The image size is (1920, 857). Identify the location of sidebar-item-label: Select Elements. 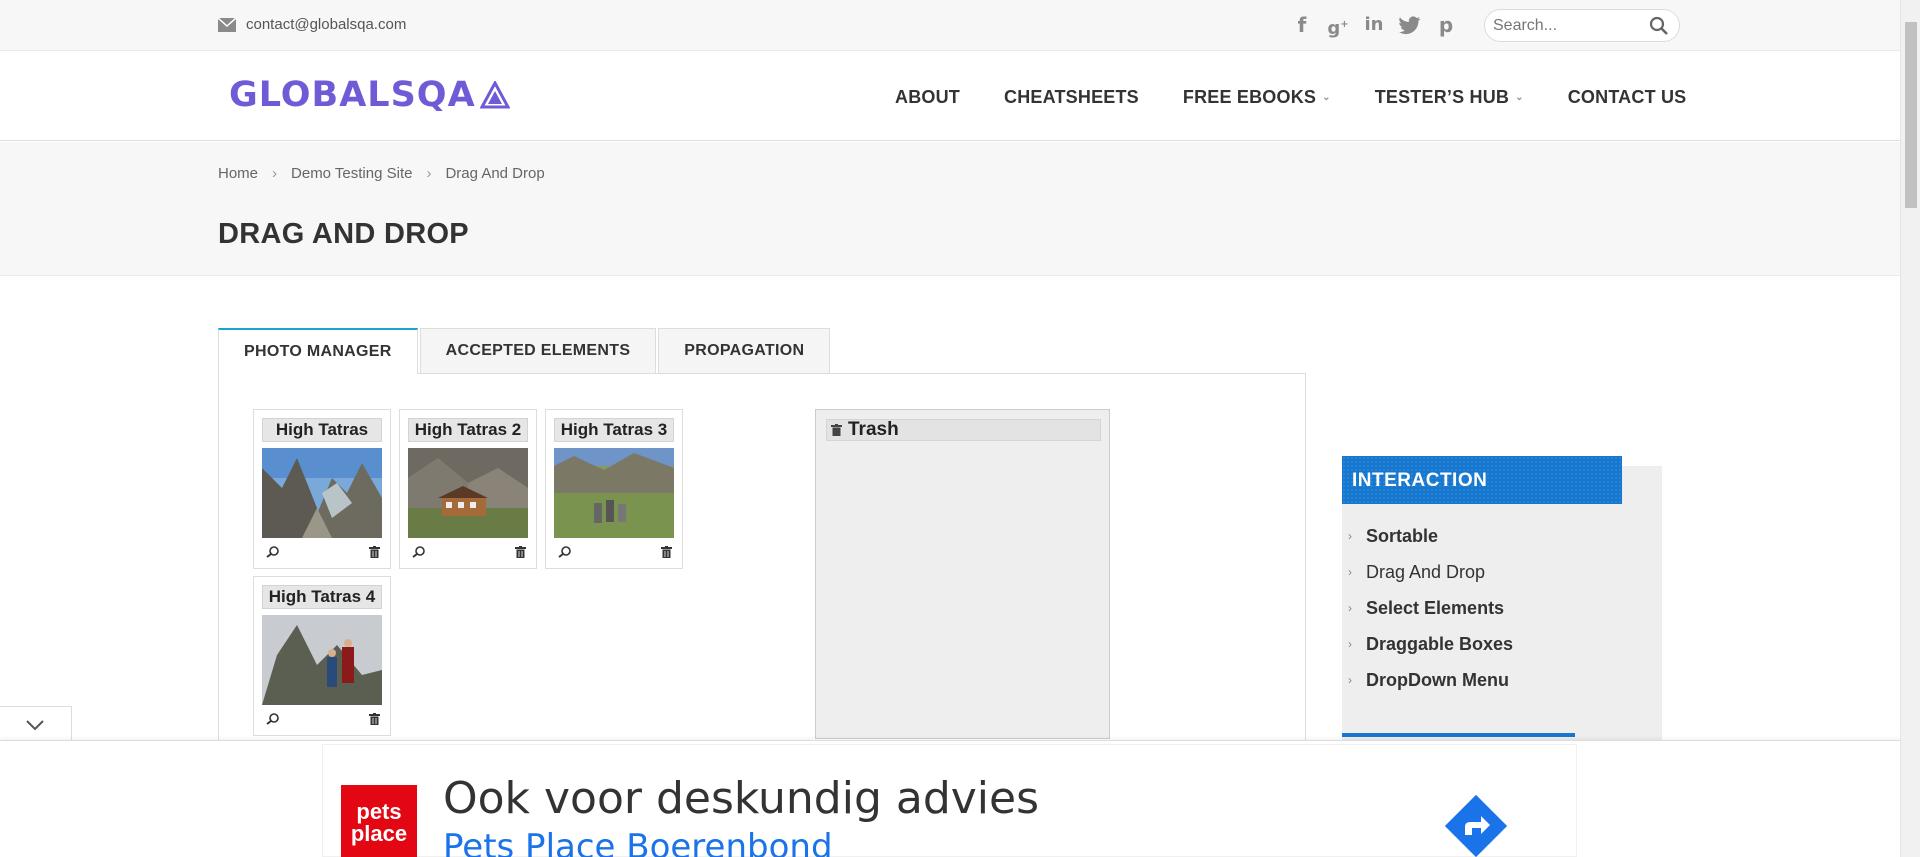
(1435, 607).